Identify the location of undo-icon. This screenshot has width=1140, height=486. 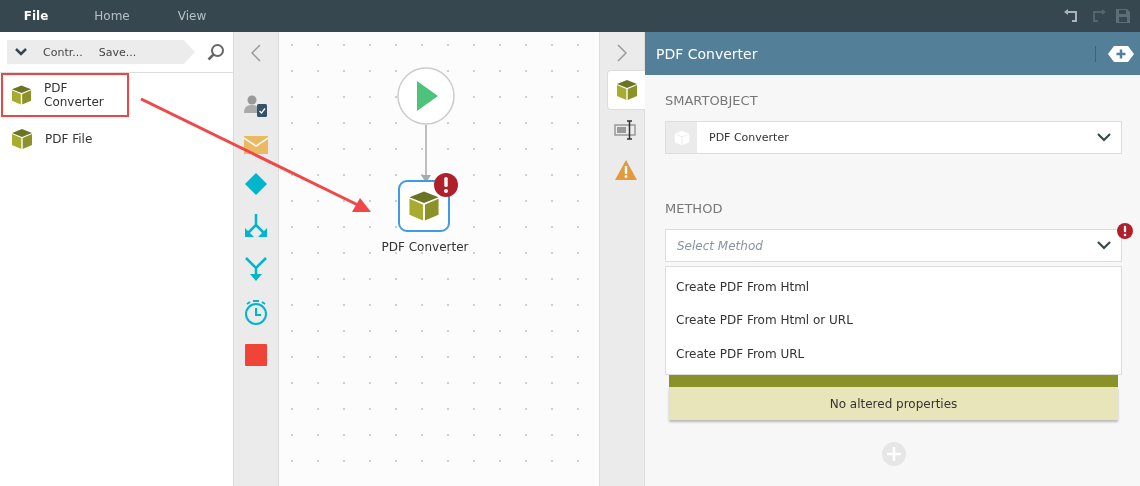
(1072, 16).